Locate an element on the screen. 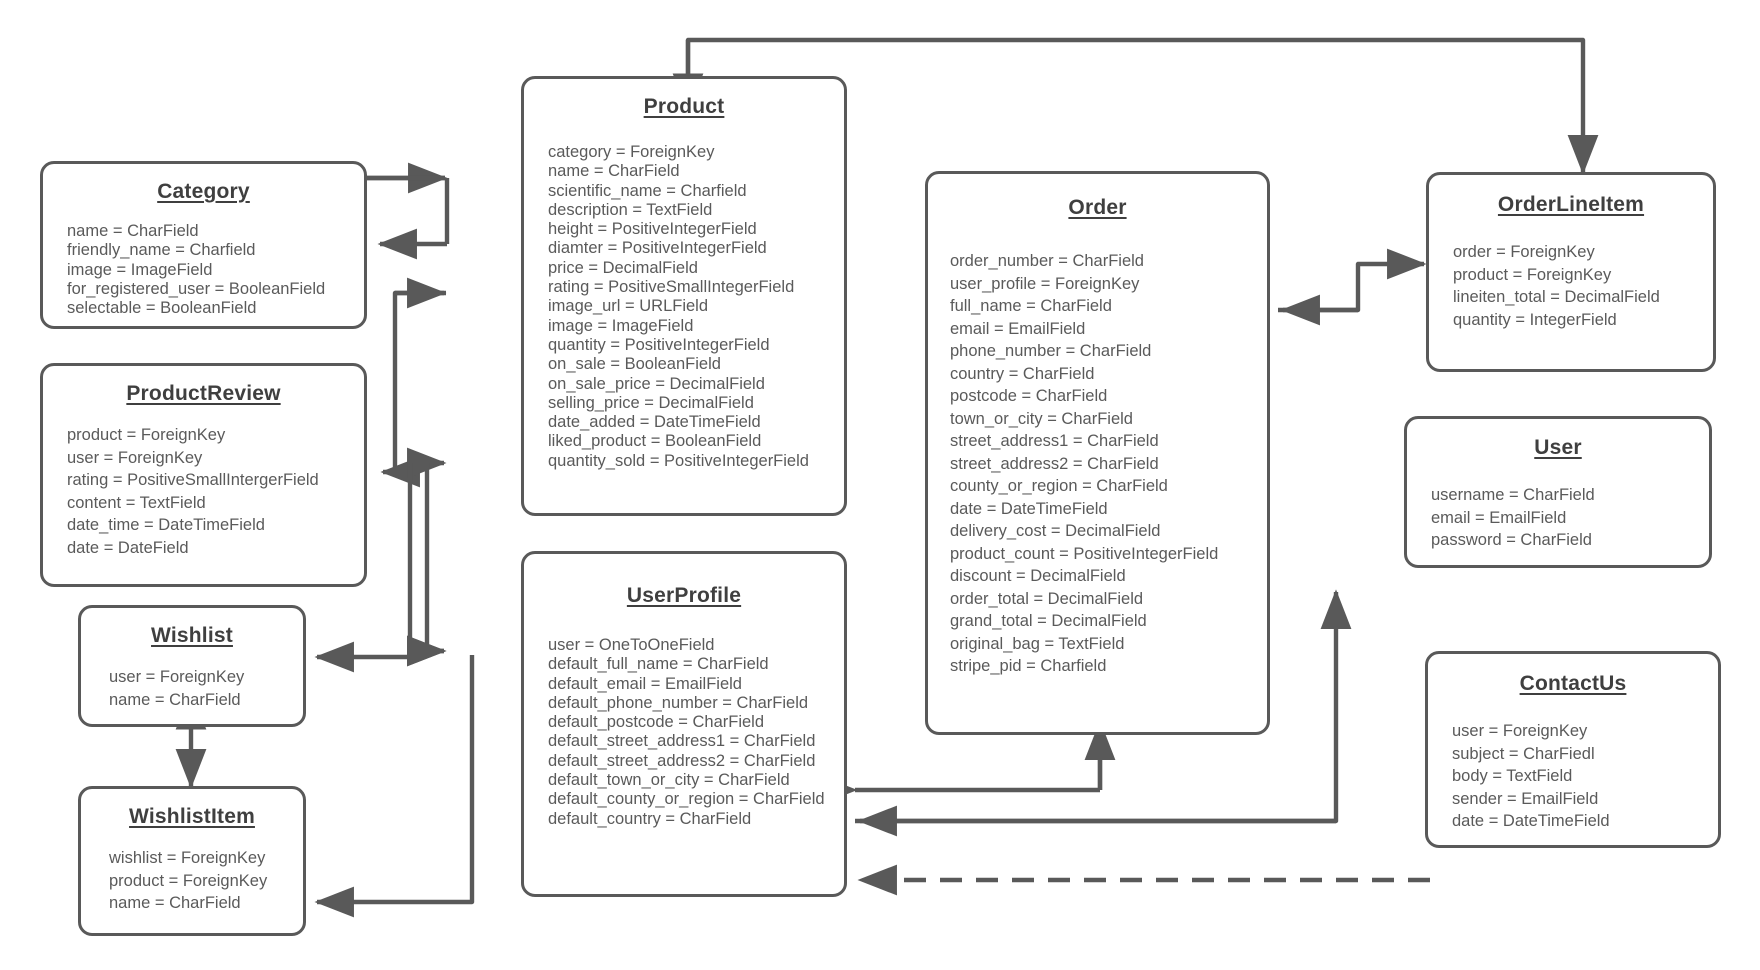  field-row: price = DecimalField is located at coordinates (623, 267).